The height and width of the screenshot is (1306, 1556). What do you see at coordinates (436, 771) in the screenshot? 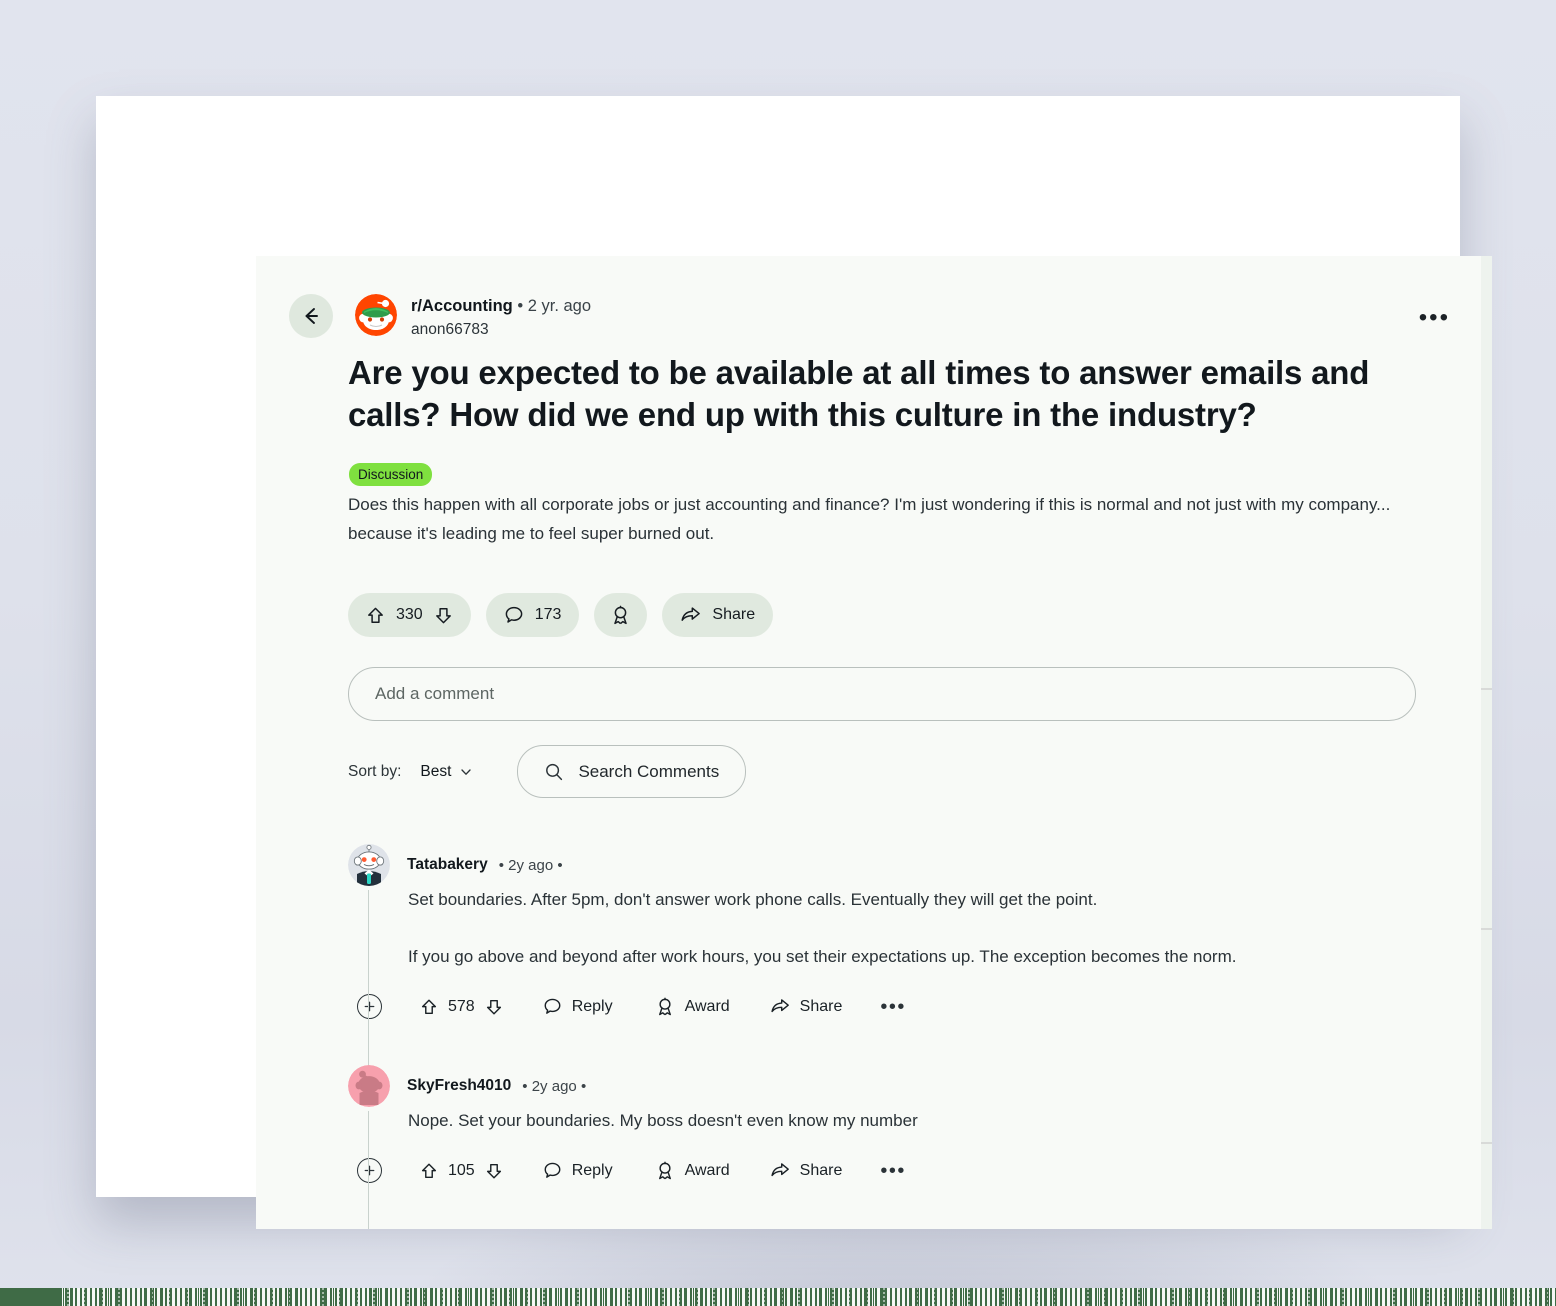
I see `sort-by-value: Best` at bounding box center [436, 771].